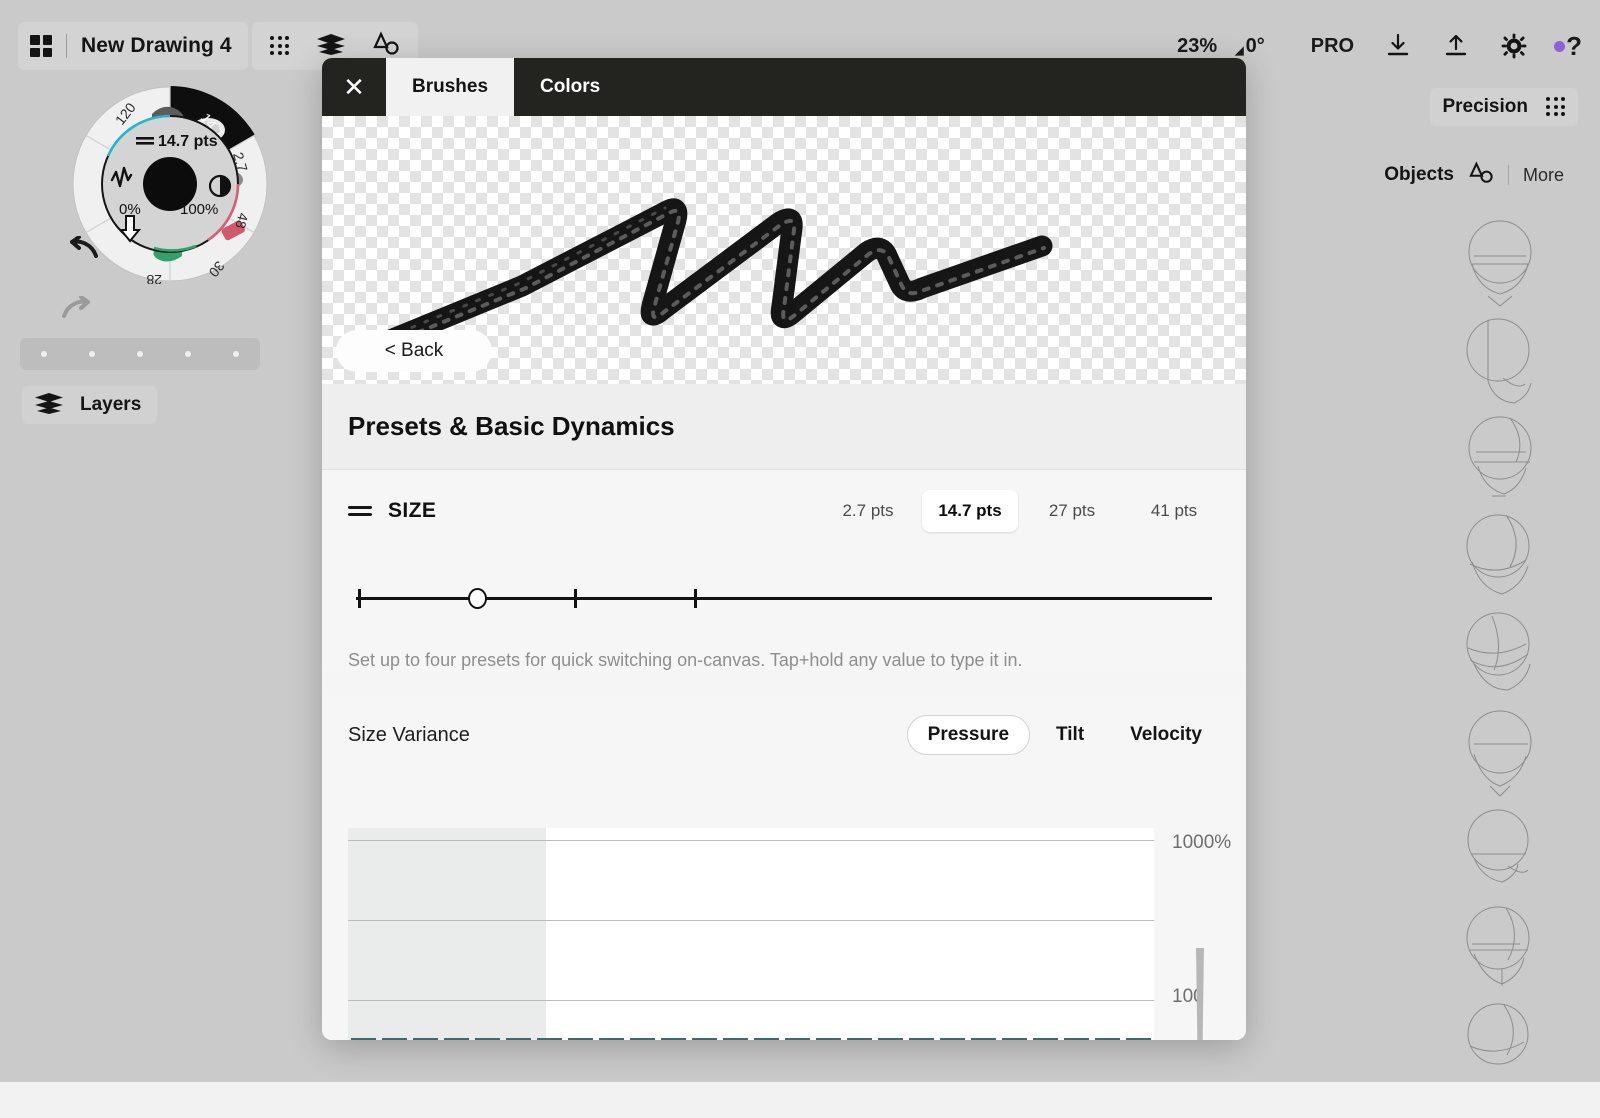 This screenshot has height=1118, width=1600. I want to click on size-variance-chart: 1000% 100, so click(784, 906).